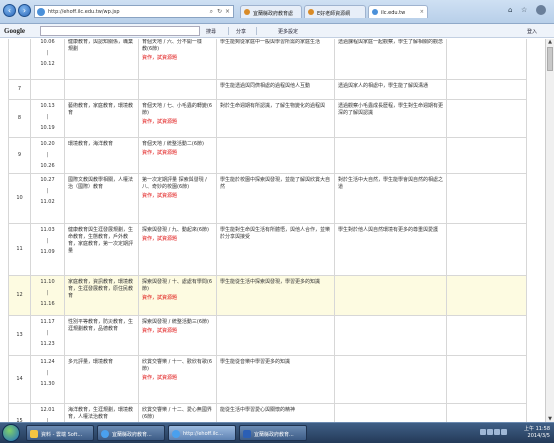 This screenshot has height=443, width=554. What do you see at coordinates (19, 198) in the screenshot?
I see `week-number: 10` at bounding box center [19, 198].